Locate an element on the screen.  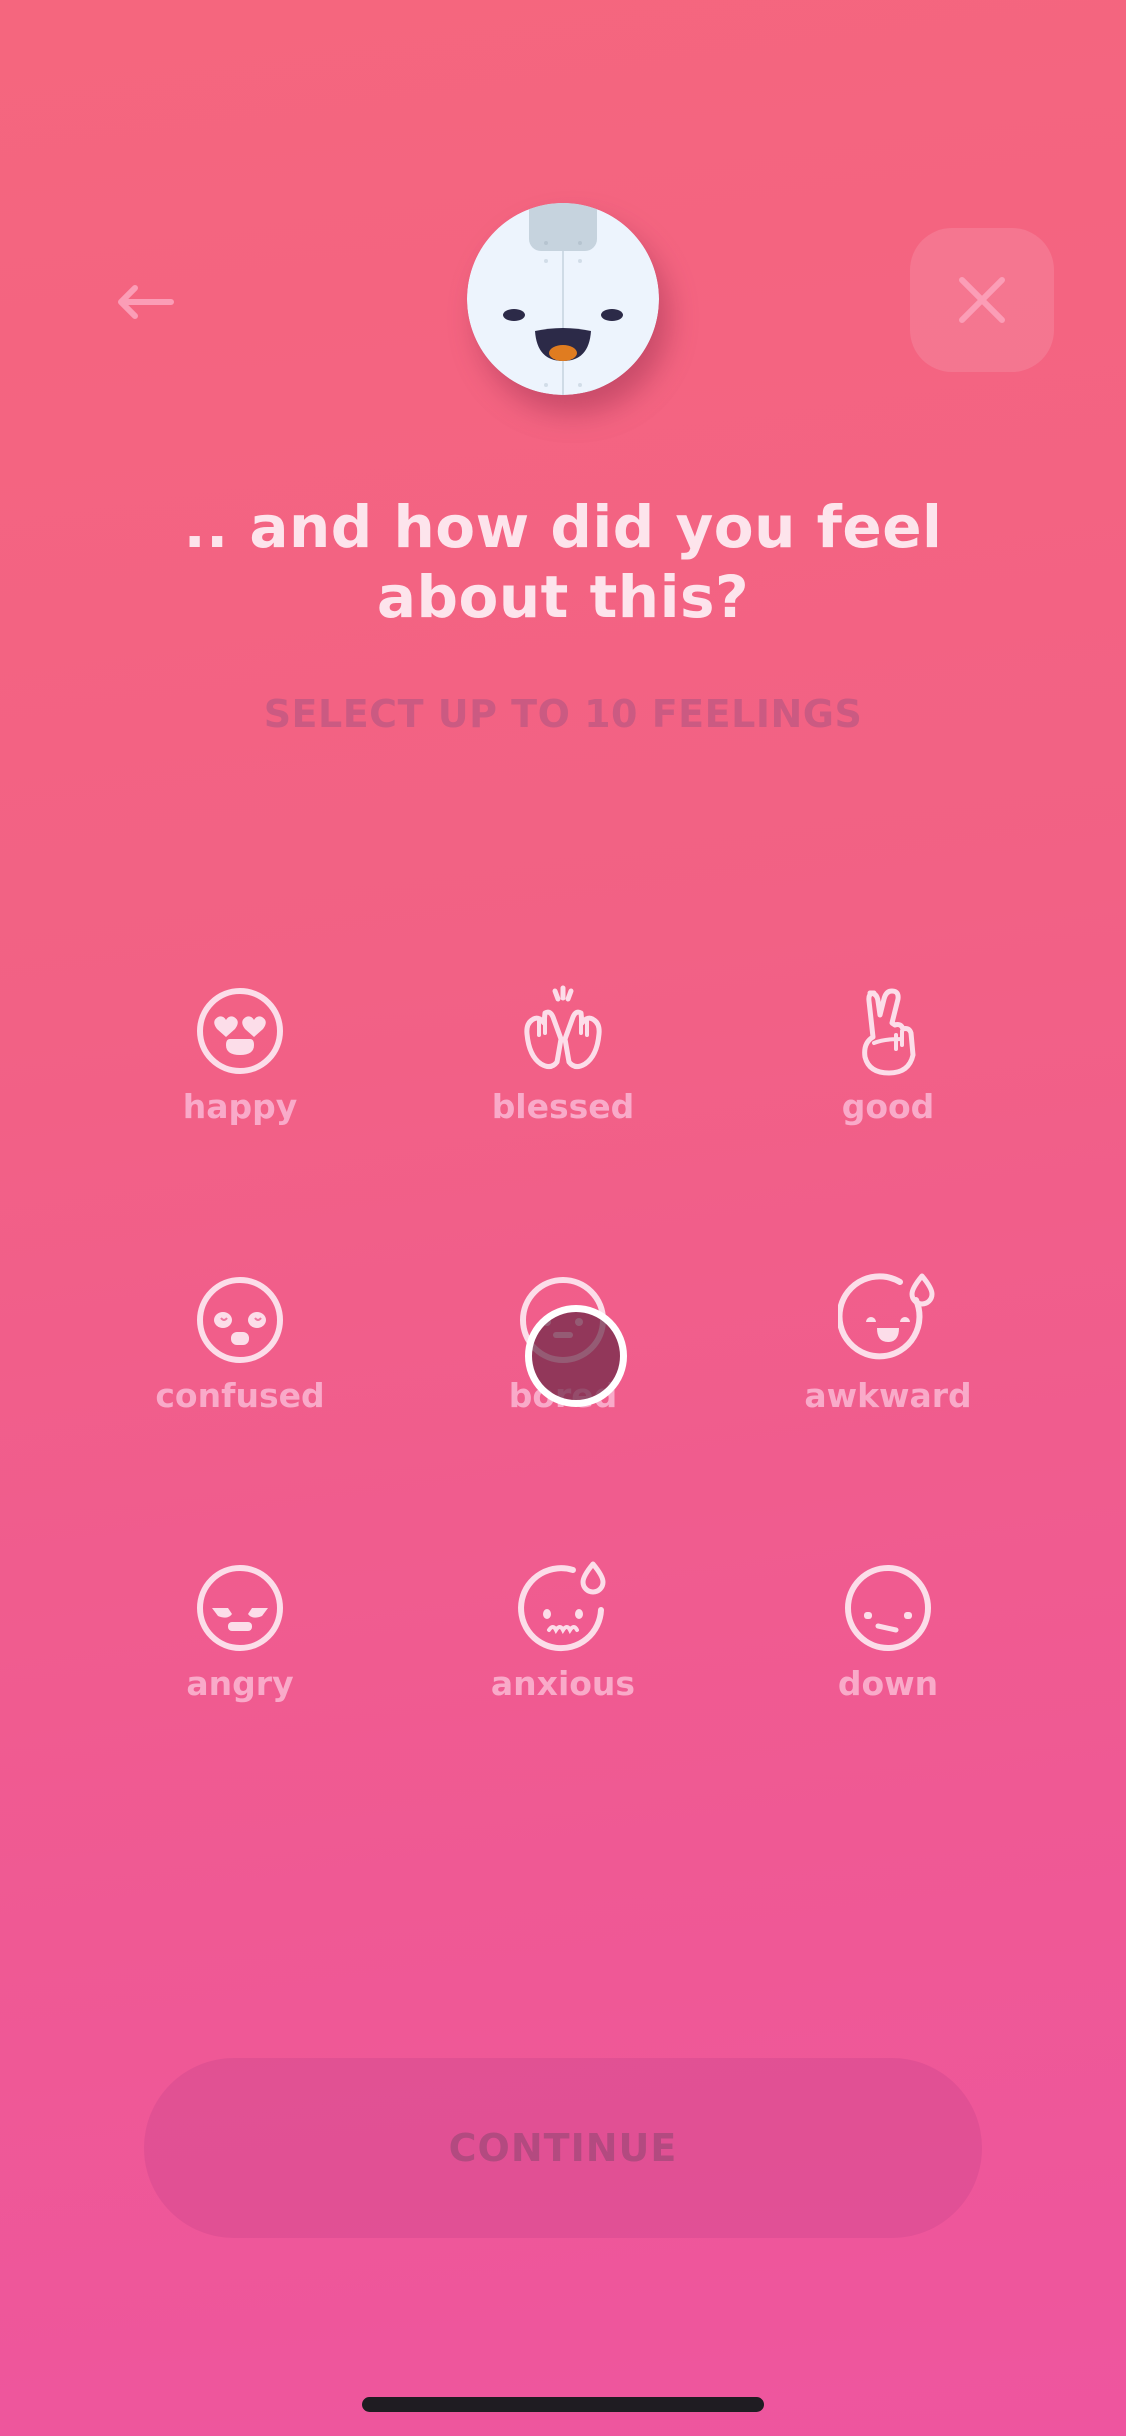
feeling-label: angry is located at coordinates (240, 1683).